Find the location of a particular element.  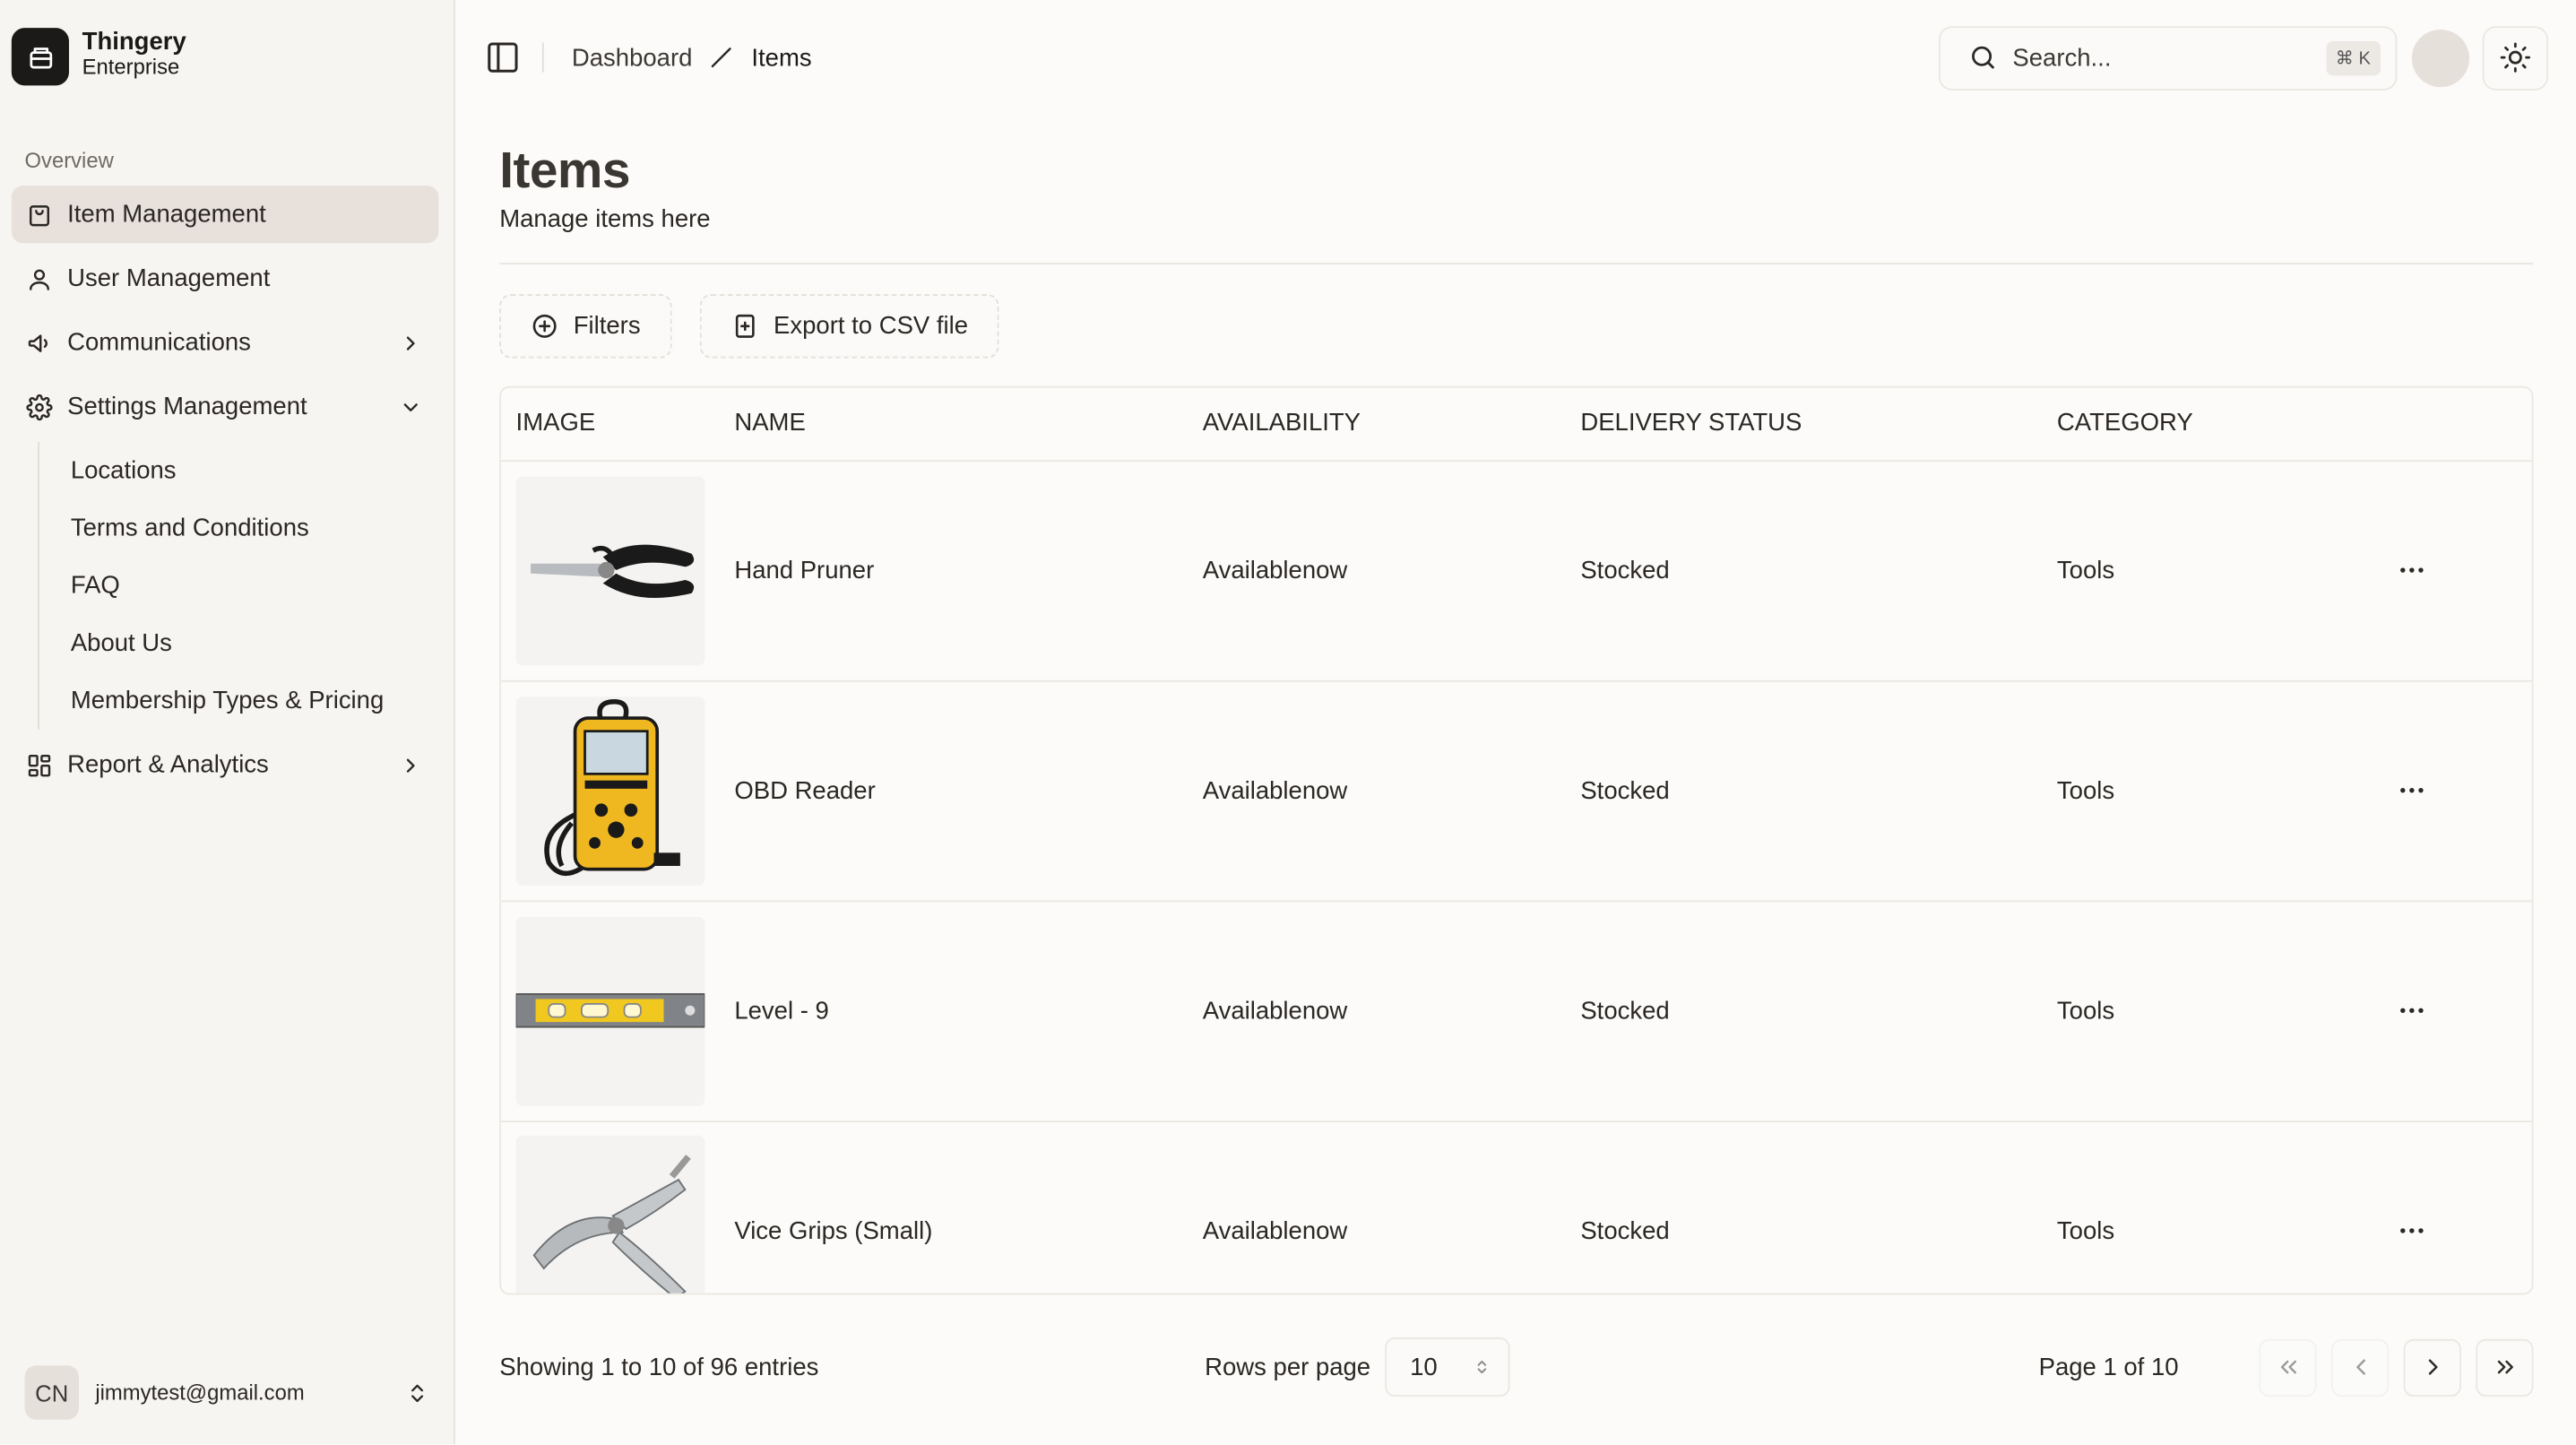

page-subtitle: Manage items here is located at coordinates (605, 220).